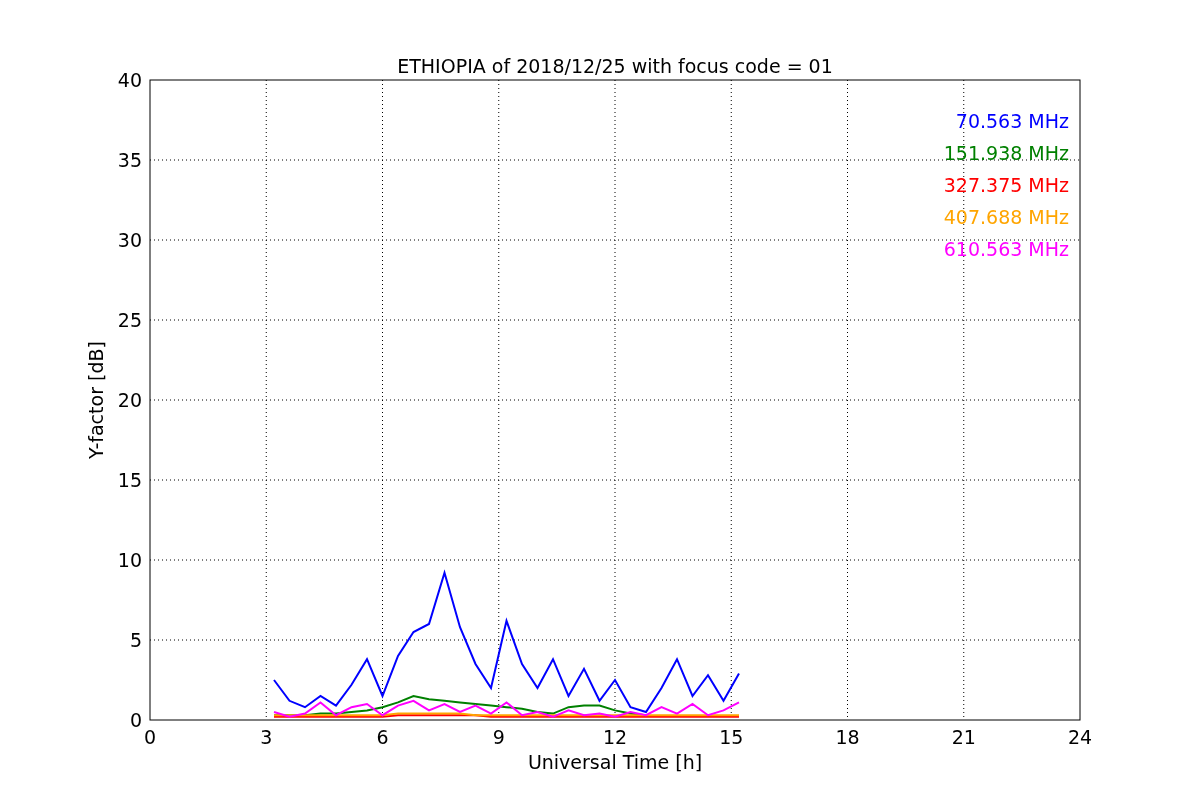  What do you see at coordinates (1006, 185) in the screenshot?
I see `legend-label: 327.375 MHz` at bounding box center [1006, 185].